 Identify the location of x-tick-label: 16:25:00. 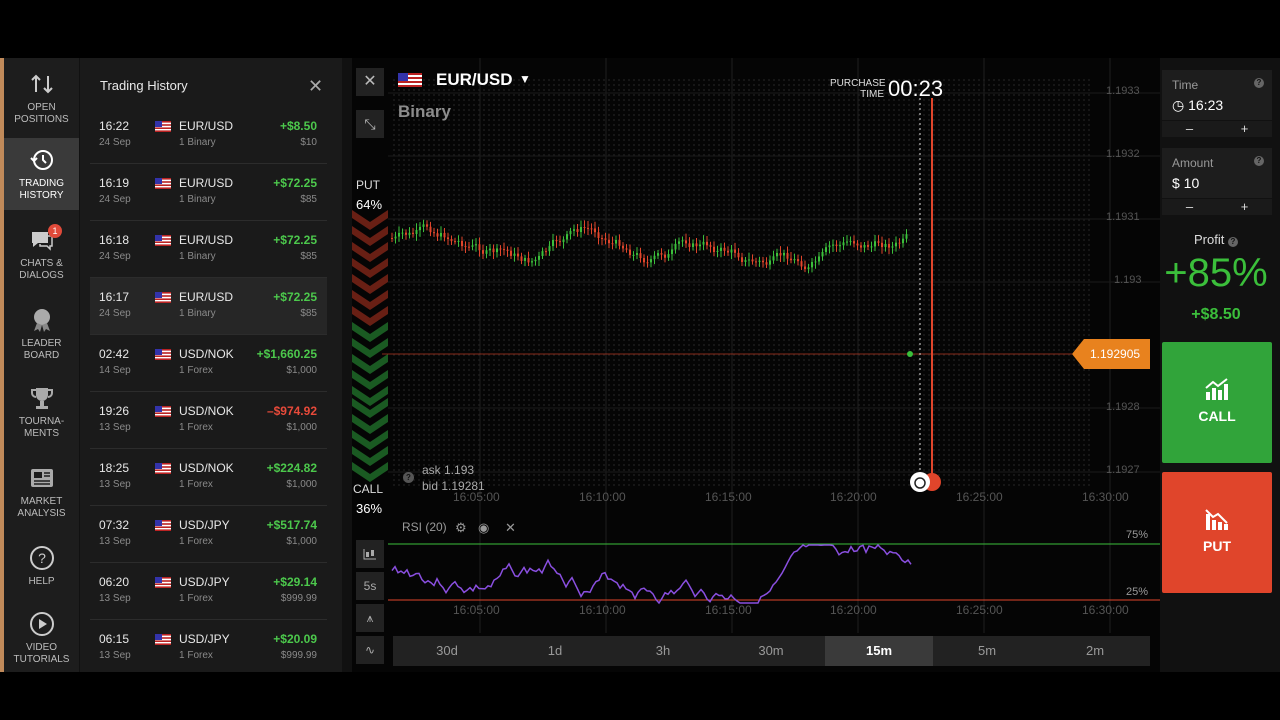
(979, 610).